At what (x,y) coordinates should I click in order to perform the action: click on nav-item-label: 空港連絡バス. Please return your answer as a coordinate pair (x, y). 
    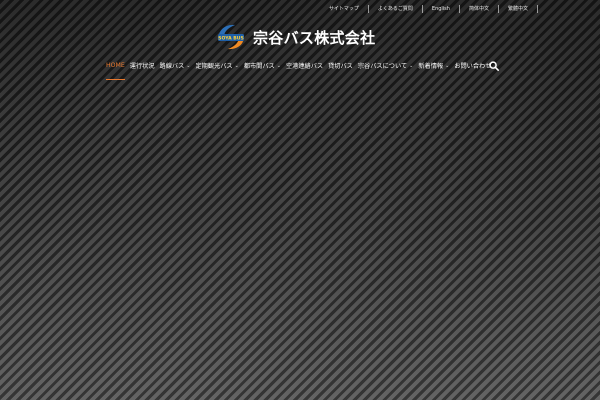
    Looking at the image, I should click on (304, 66).